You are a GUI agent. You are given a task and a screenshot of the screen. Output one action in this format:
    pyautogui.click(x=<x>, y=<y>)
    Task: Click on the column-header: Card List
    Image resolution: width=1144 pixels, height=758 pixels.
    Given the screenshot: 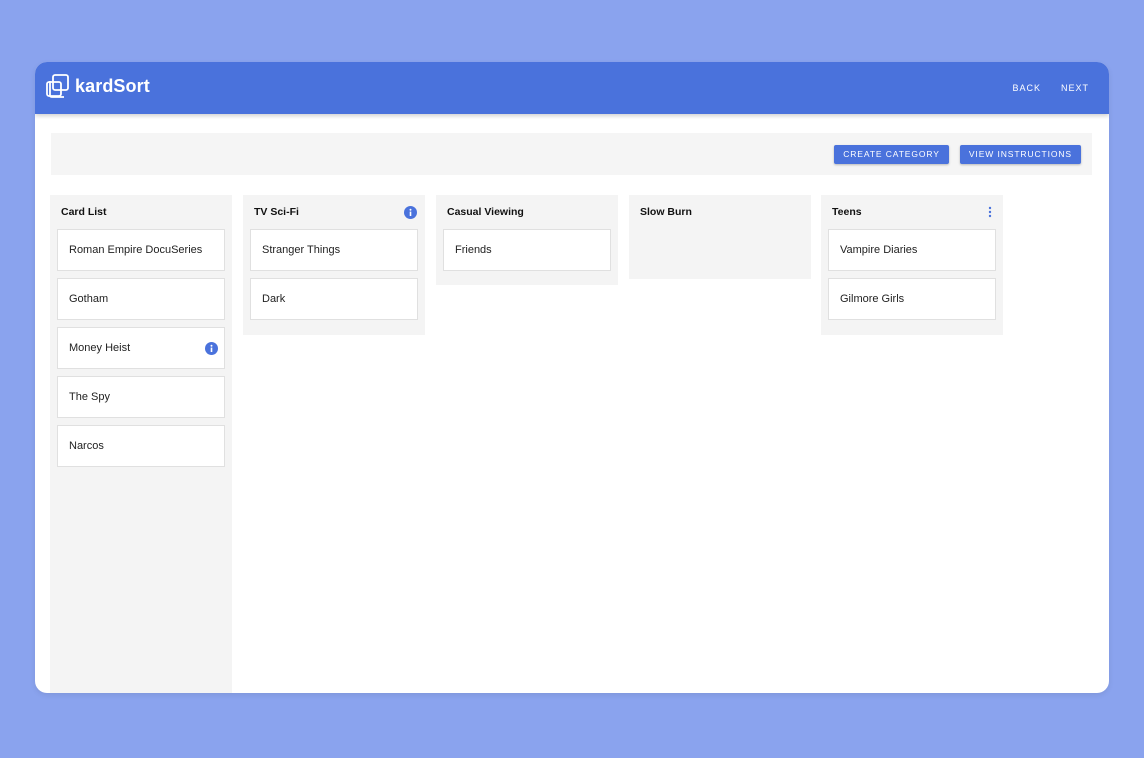 What is the action you would take?
    pyautogui.click(x=141, y=212)
    